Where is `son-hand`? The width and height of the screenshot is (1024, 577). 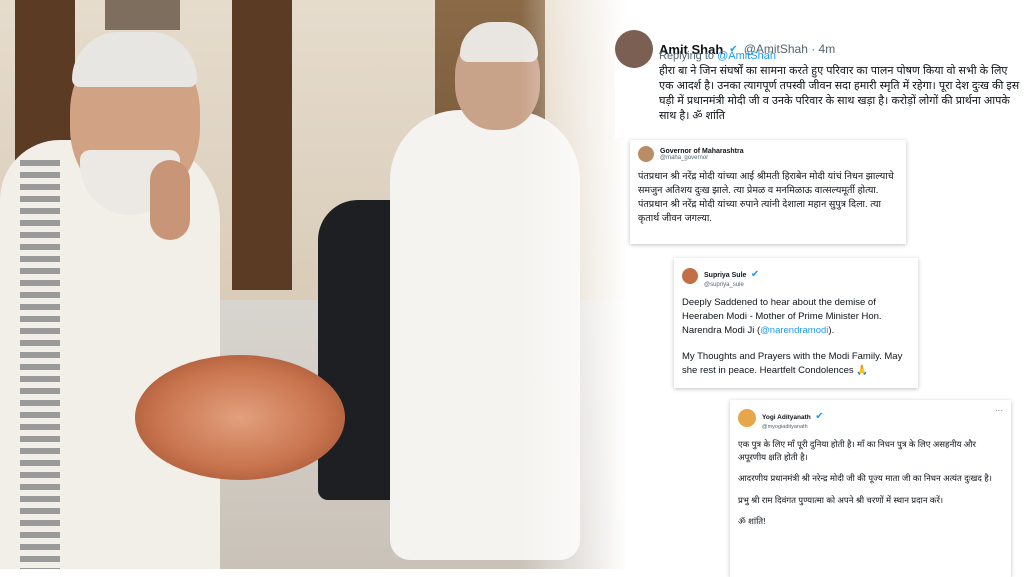
son-hand is located at coordinates (170, 200).